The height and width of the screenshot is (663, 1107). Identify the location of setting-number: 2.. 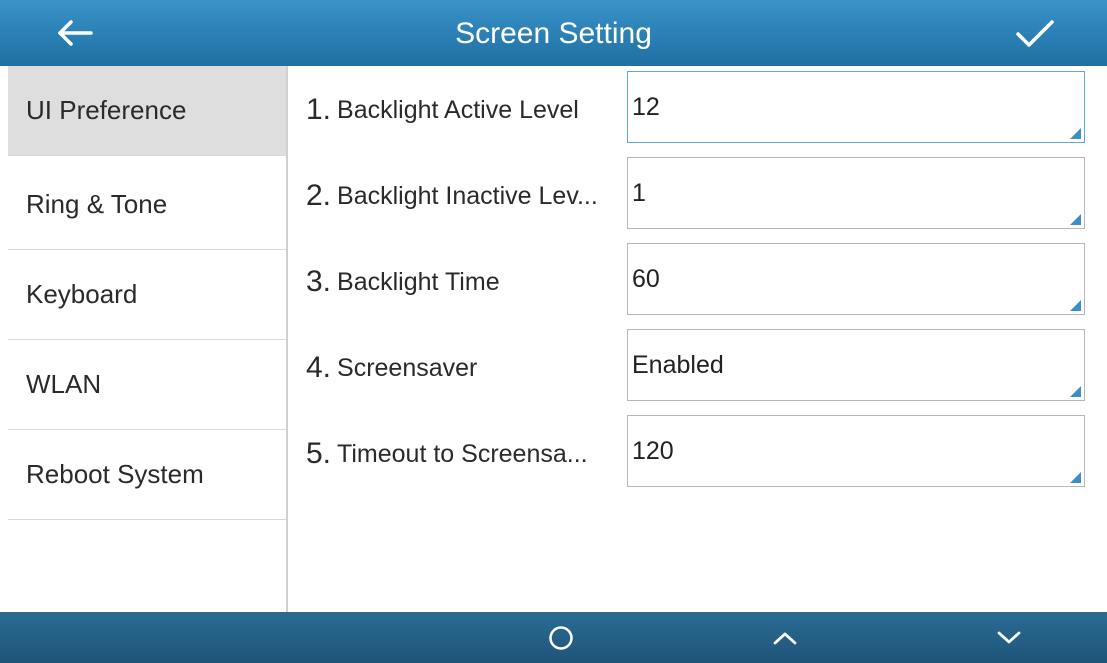
(319, 195).